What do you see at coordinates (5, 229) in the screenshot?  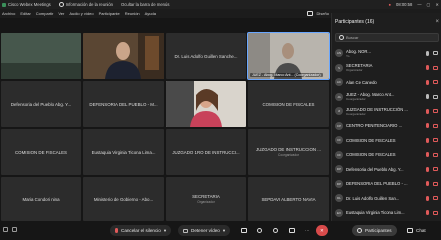 I see `info-icon` at bounding box center [5, 229].